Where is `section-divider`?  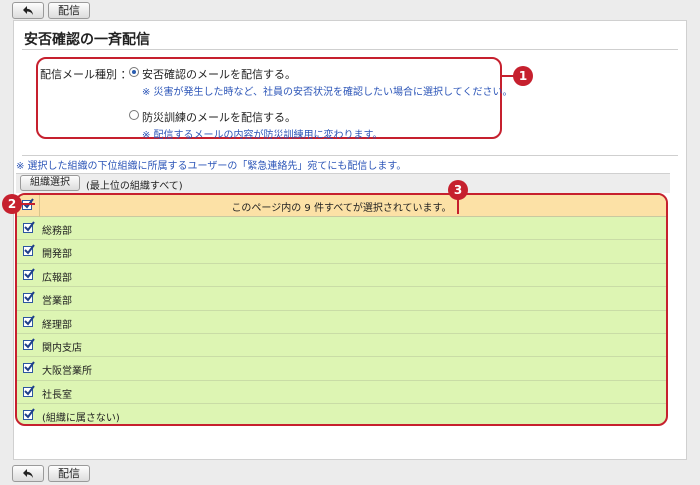 section-divider is located at coordinates (350, 155).